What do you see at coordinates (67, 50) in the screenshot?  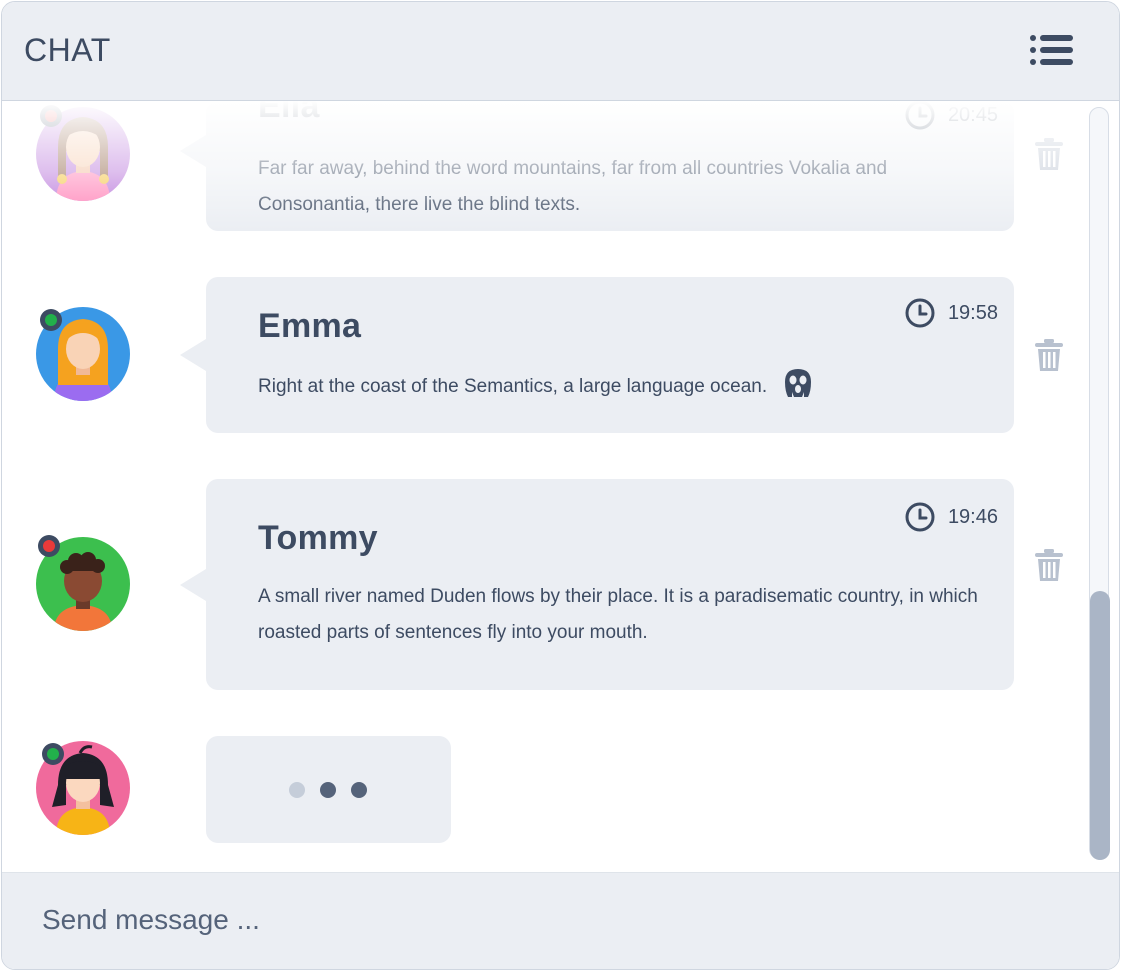 I see `chat-title: CHAT` at bounding box center [67, 50].